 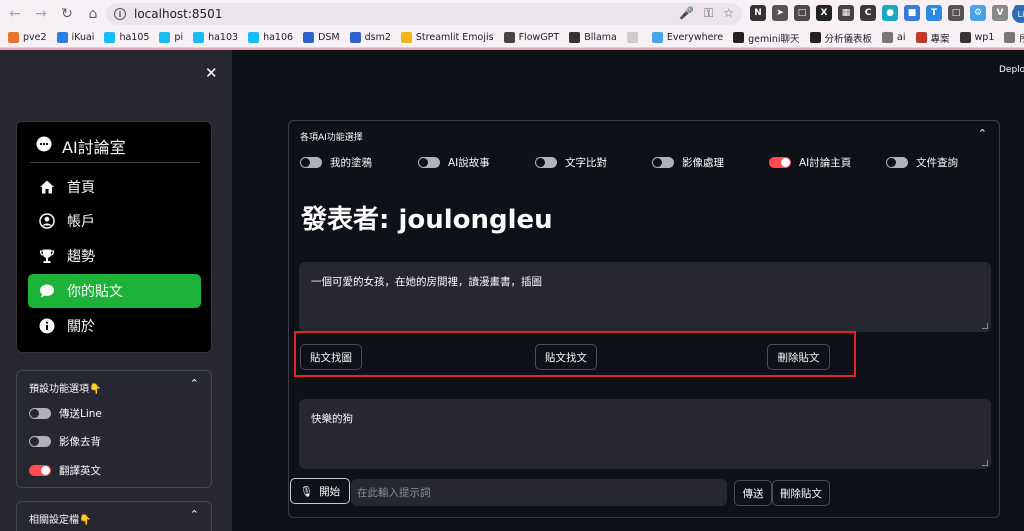 I want to click on toggle-label: 影像去背, so click(x=80, y=442).